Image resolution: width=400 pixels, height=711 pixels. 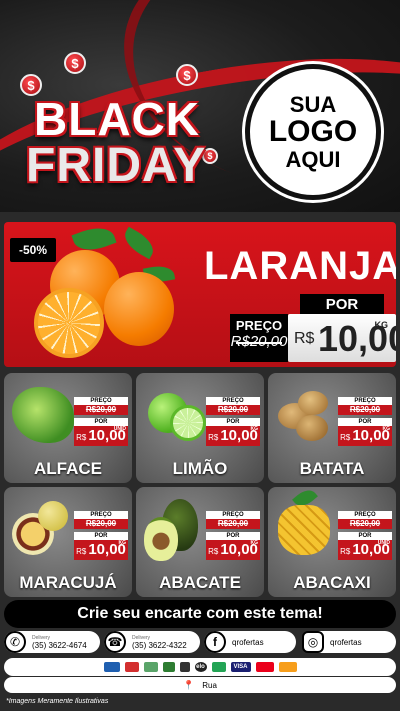 I want to click on facebook-handle: qrofertas, so click(x=248, y=642).